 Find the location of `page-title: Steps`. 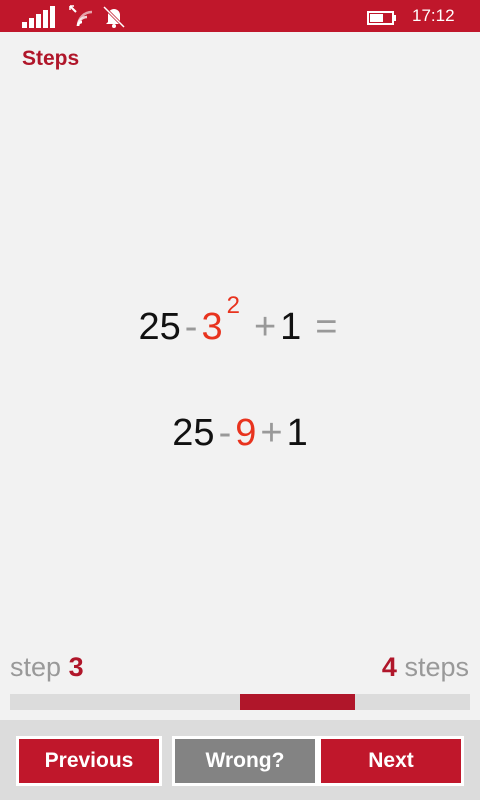

page-title: Steps is located at coordinates (51, 58).